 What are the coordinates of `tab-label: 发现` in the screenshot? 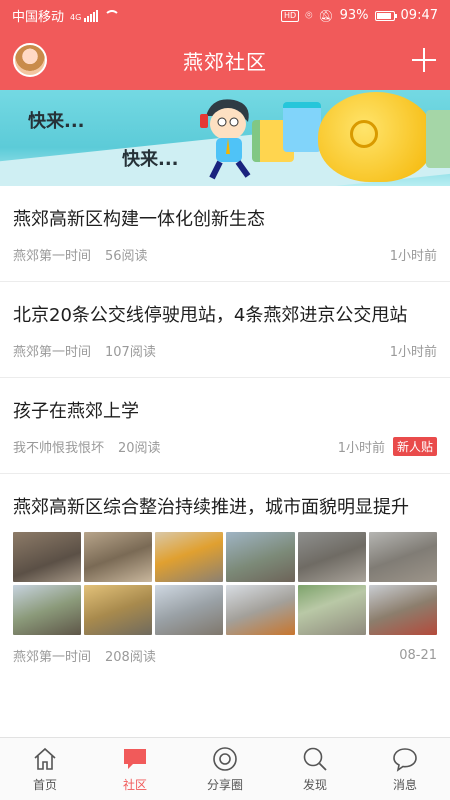 It's located at (314, 785).